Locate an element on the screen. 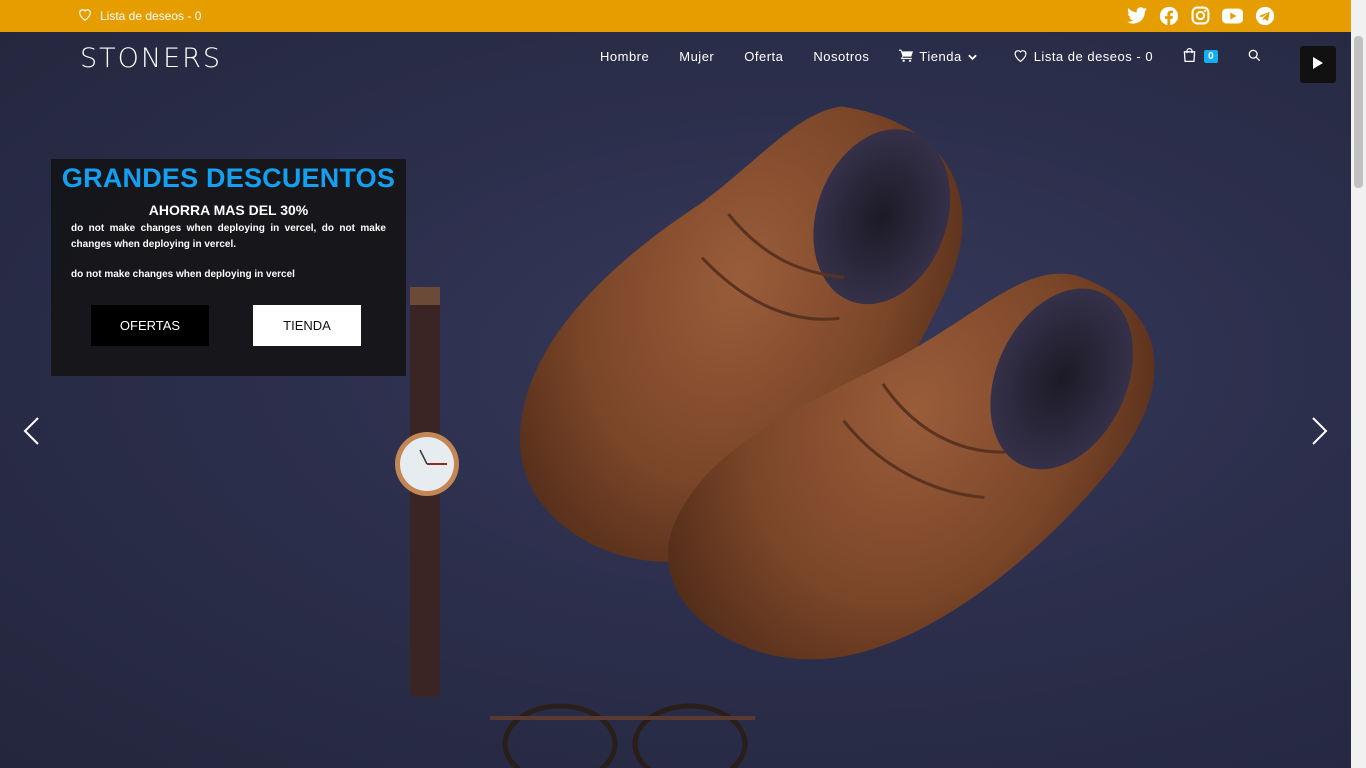 The height and width of the screenshot is (768, 1366). topbar-wishlist-link: Lista de deseos - 0 is located at coordinates (139, 16).